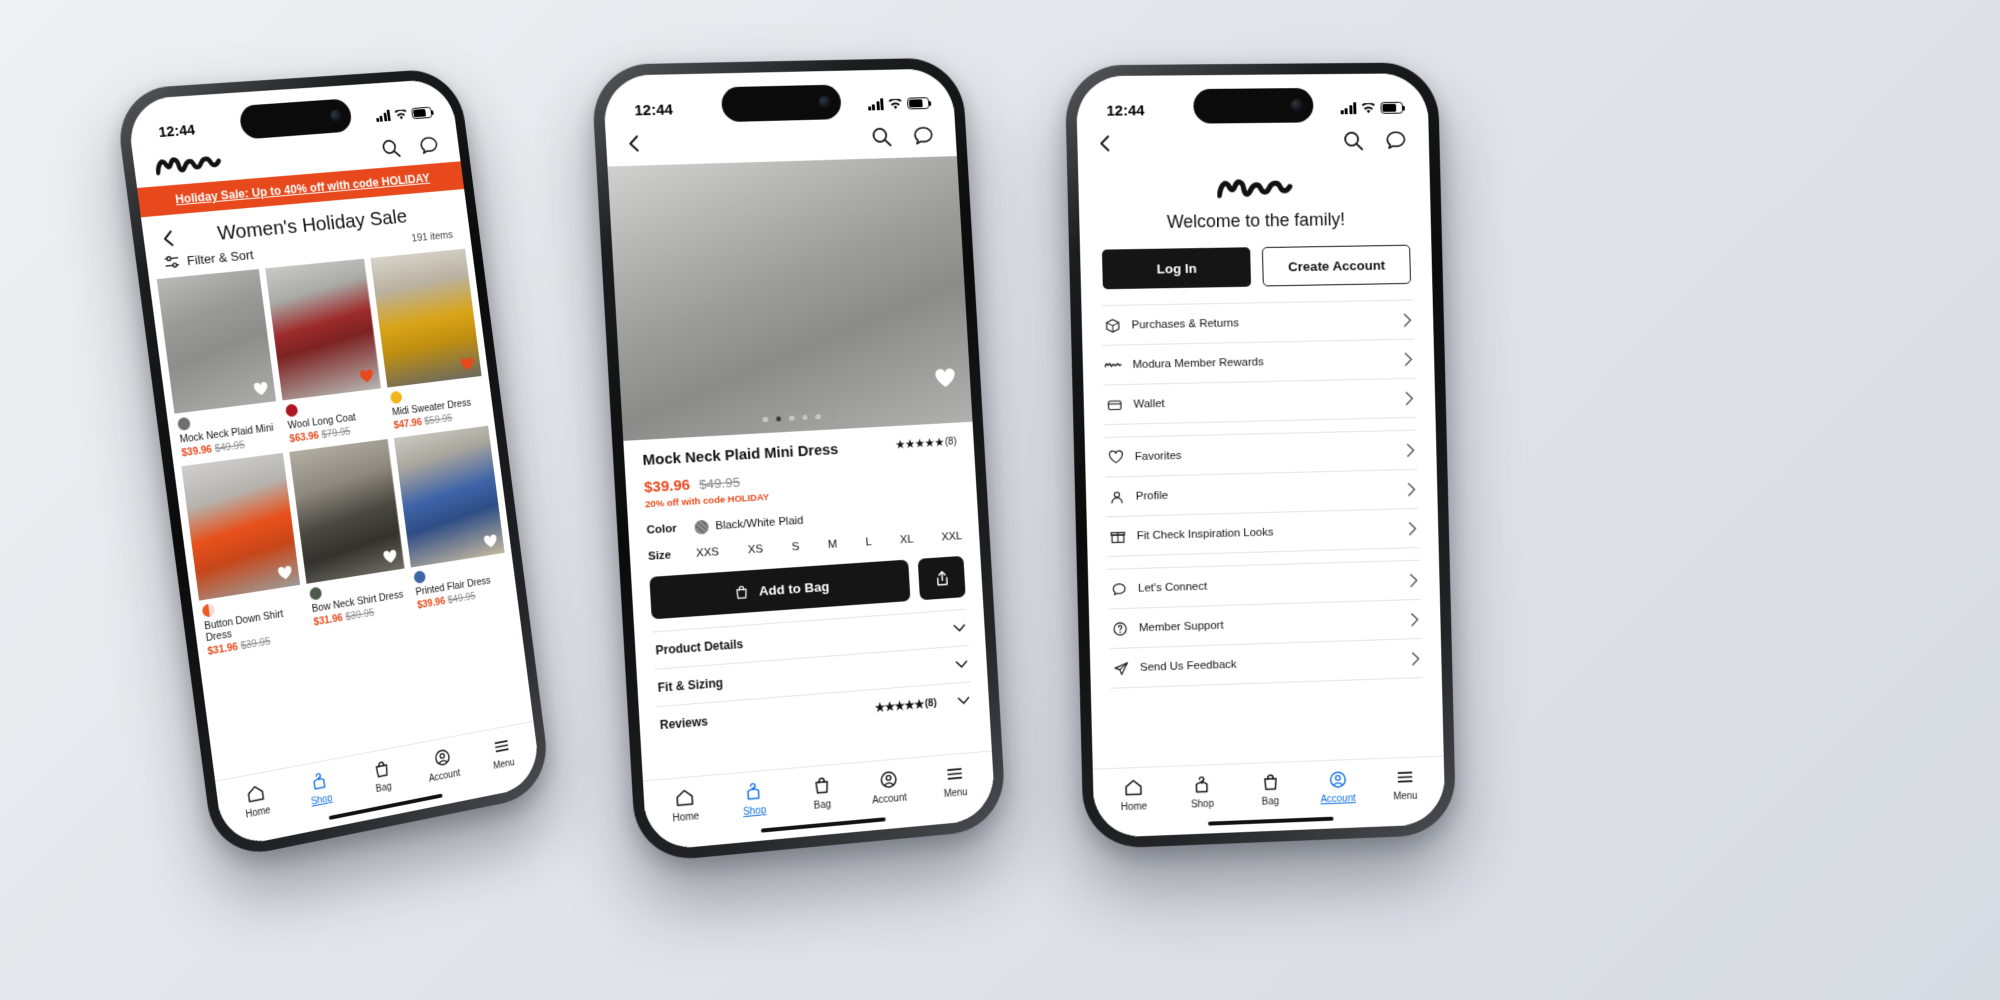 This screenshot has width=2000, height=1000. Describe the element at coordinates (790, 298) in the screenshot. I see `product-hero-image: ❯` at that location.